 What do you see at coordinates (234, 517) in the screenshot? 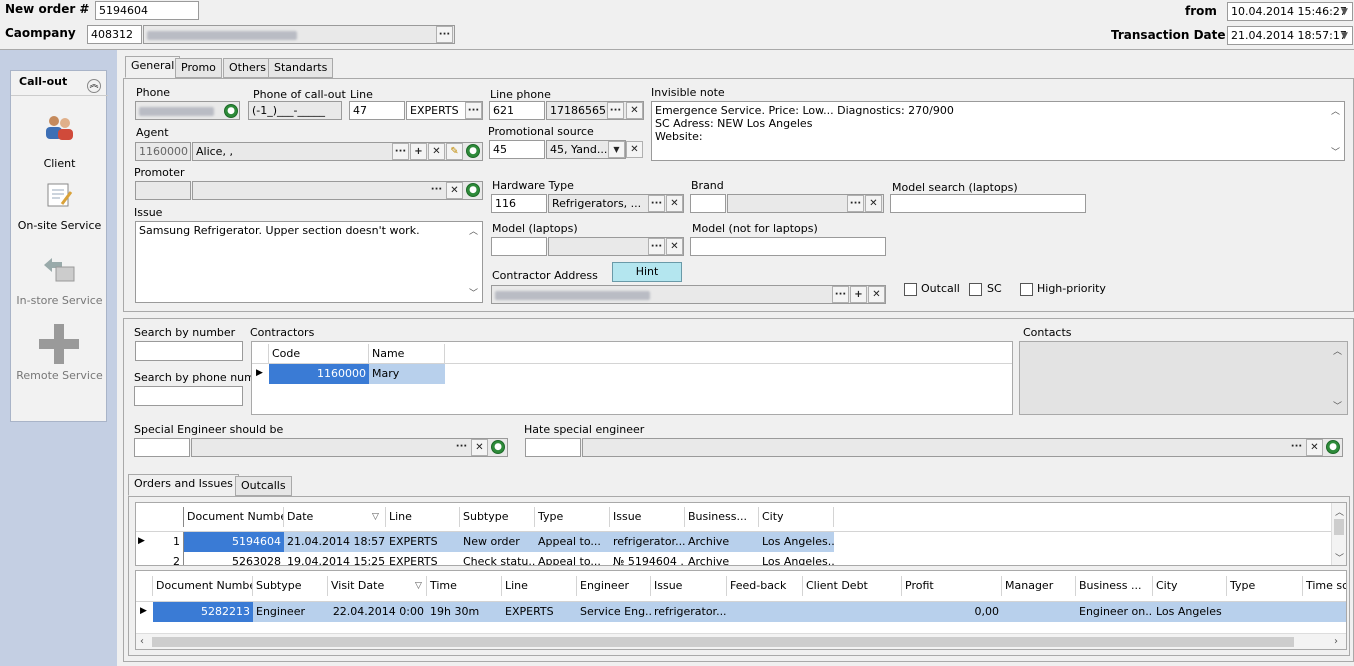
I see `orders-col-doc: Document Number` at bounding box center [234, 517].